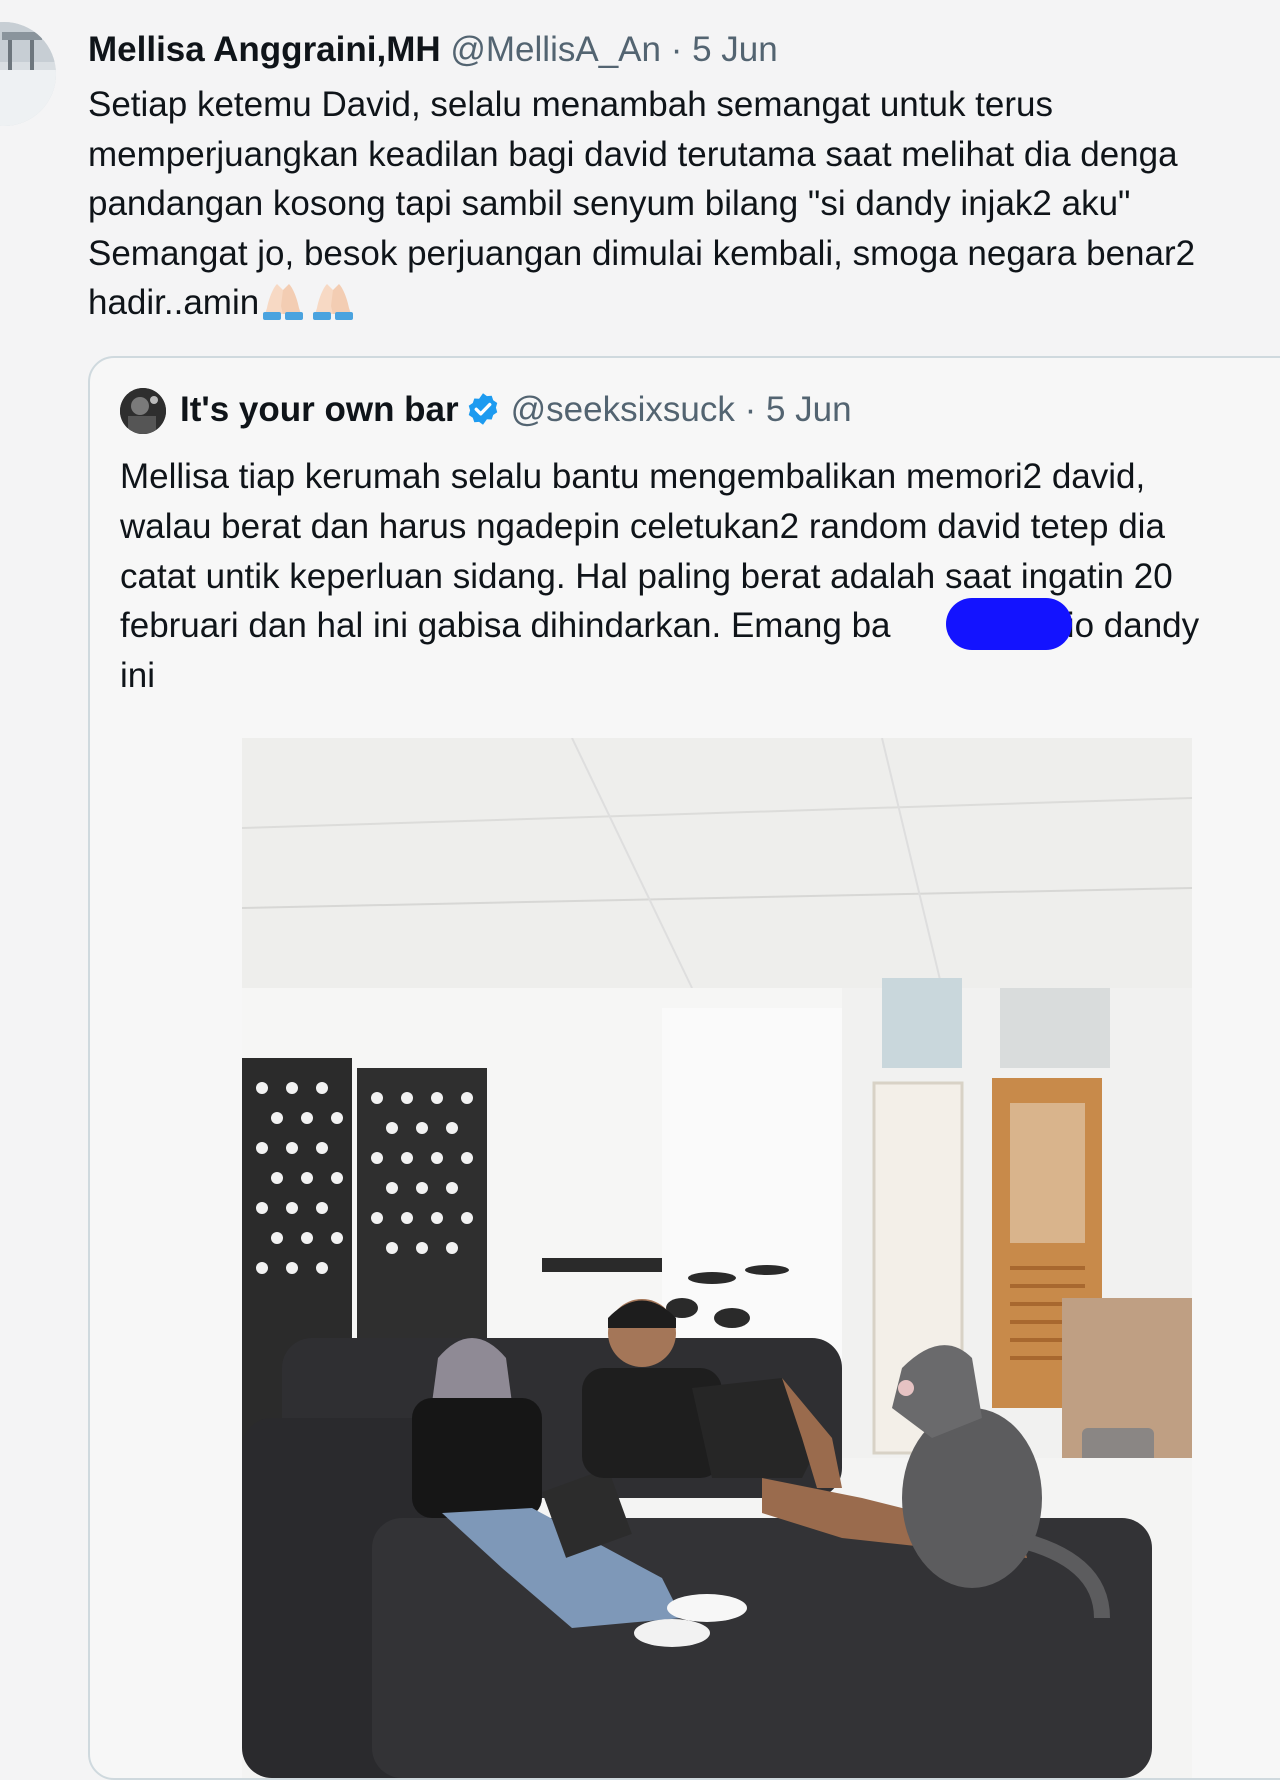 The image size is (1280, 1780). I want to click on praying-hands-emoji, so click(309, 307).